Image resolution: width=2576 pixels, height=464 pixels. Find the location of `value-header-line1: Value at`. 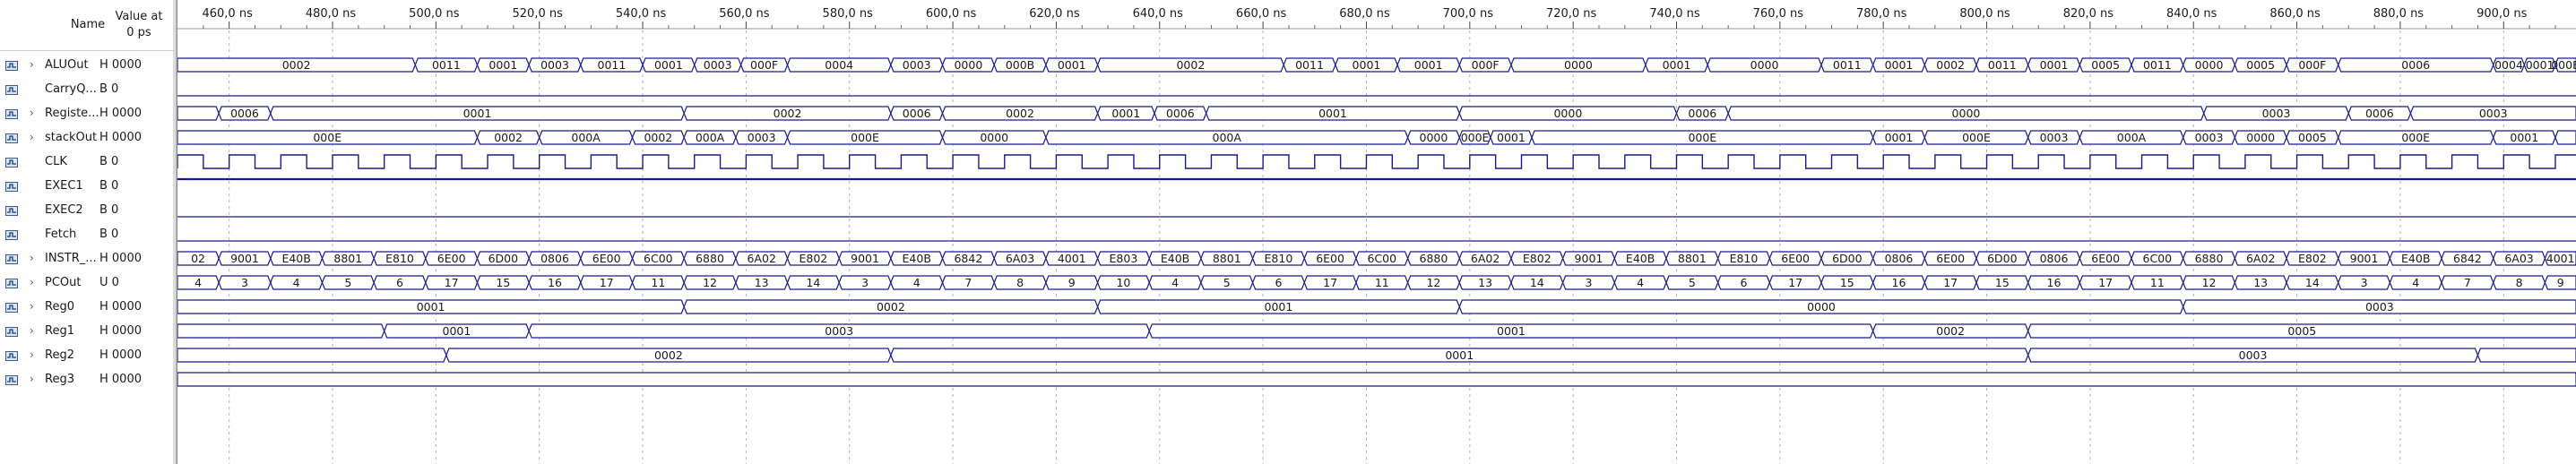

value-header-line1: Value at is located at coordinates (139, 16).